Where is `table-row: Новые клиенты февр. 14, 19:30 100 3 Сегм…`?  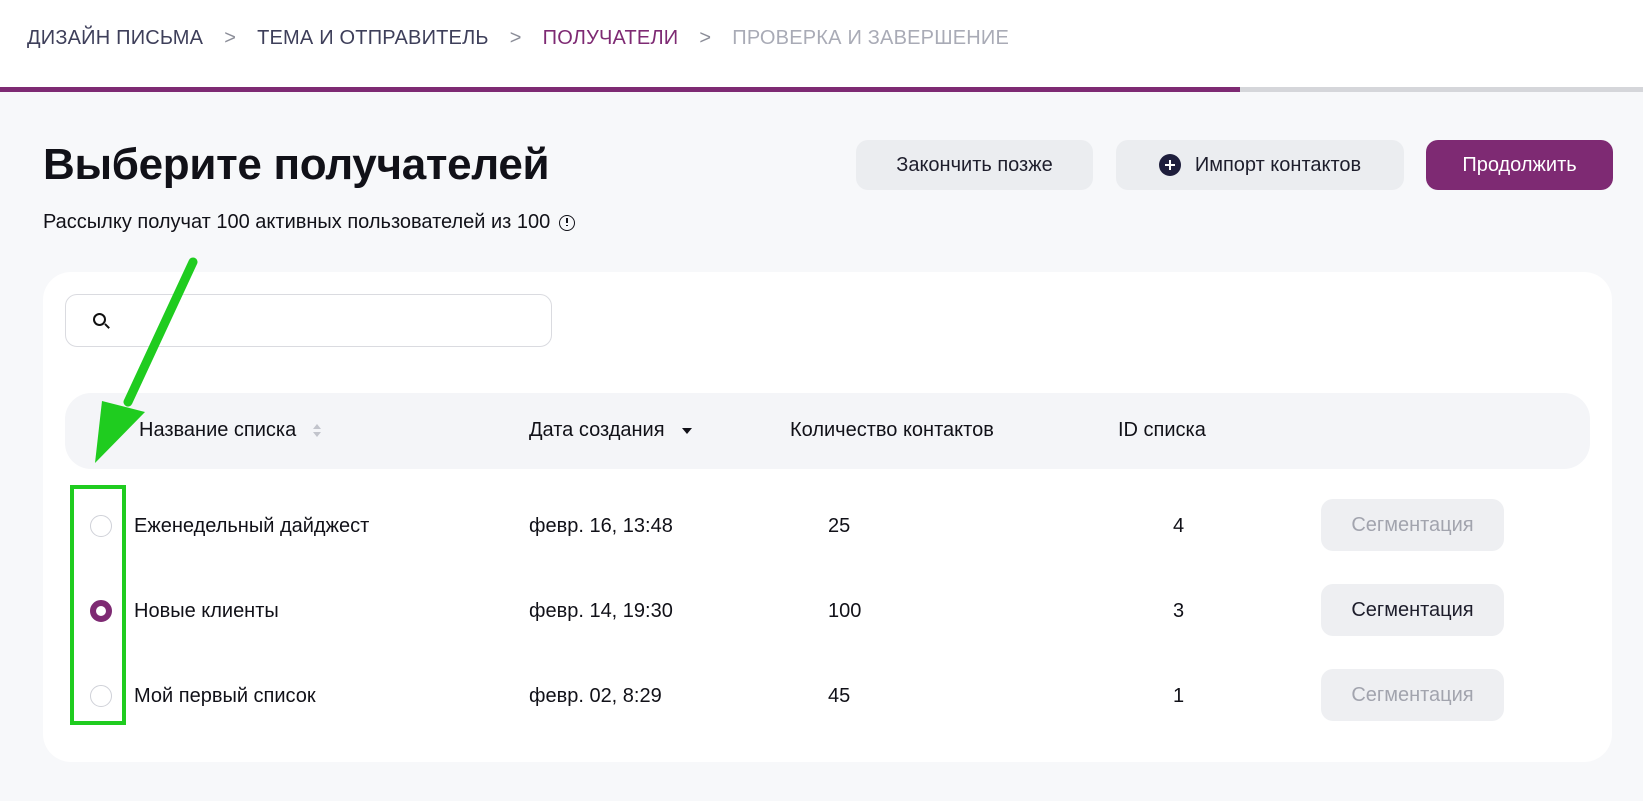 table-row: Новые клиенты февр. 14, 19:30 100 3 Сегм… is located at coordinates (827, 611).